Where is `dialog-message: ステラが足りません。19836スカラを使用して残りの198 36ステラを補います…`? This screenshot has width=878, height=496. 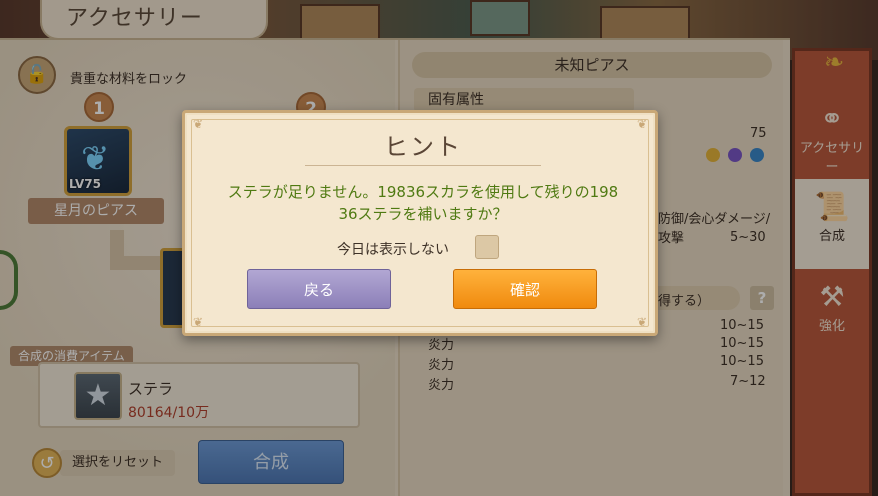 dialog-message: ステラが足りません。19836スカラを使用して残りの198 36ステラを補います… is located at coordinates (423, 203).